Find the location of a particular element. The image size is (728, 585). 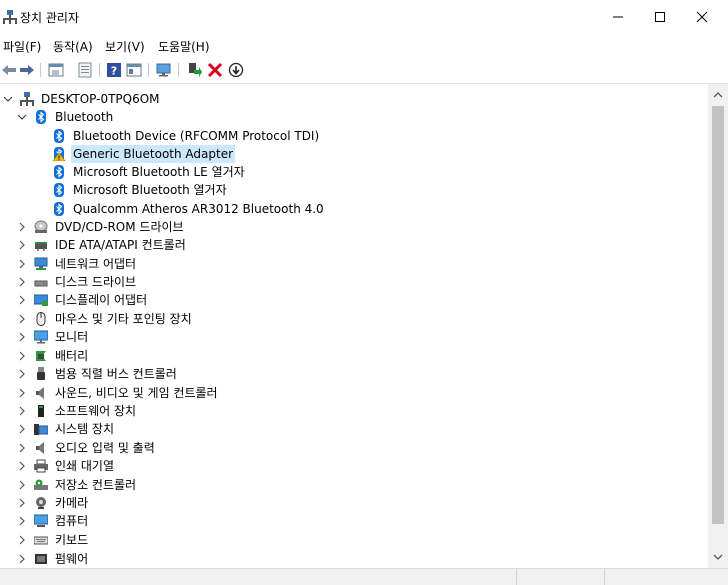

scroll-down-button is located at coordinates (718, 557).